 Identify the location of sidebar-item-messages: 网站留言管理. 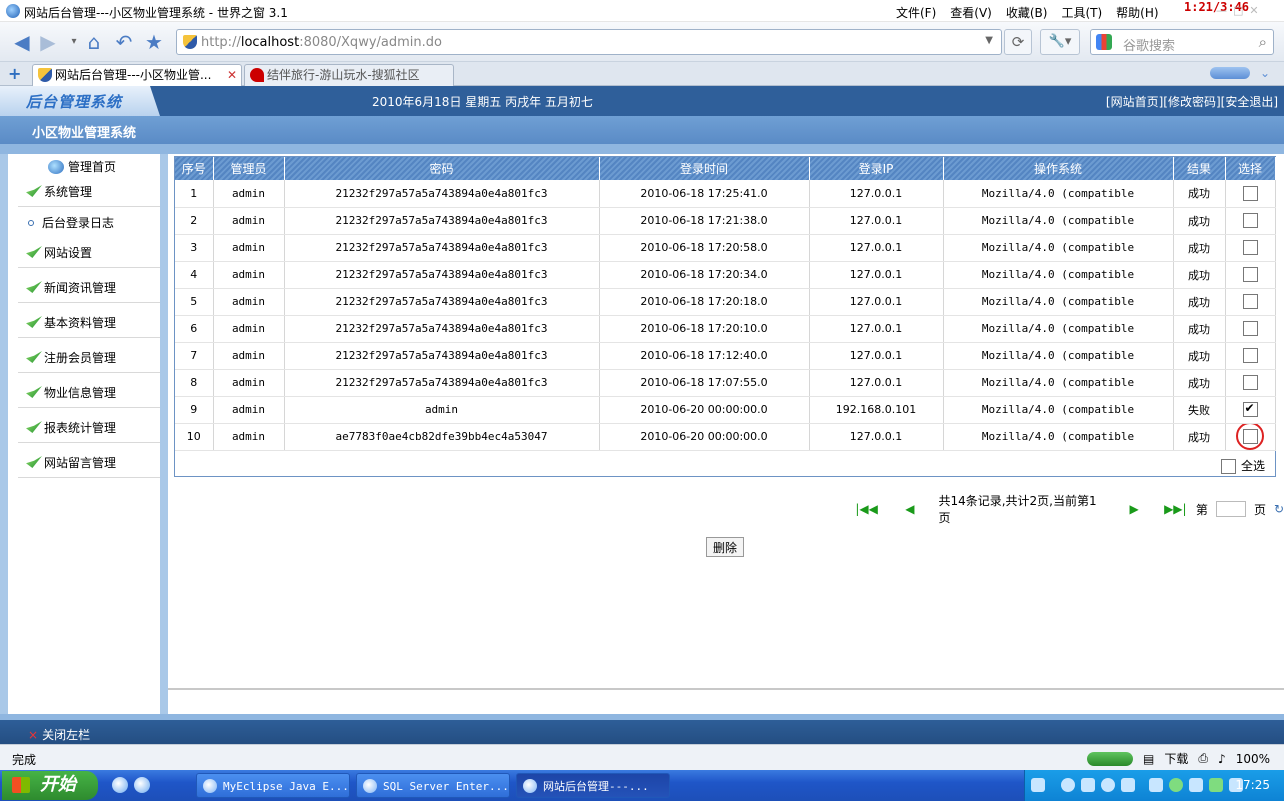
(89, 462).